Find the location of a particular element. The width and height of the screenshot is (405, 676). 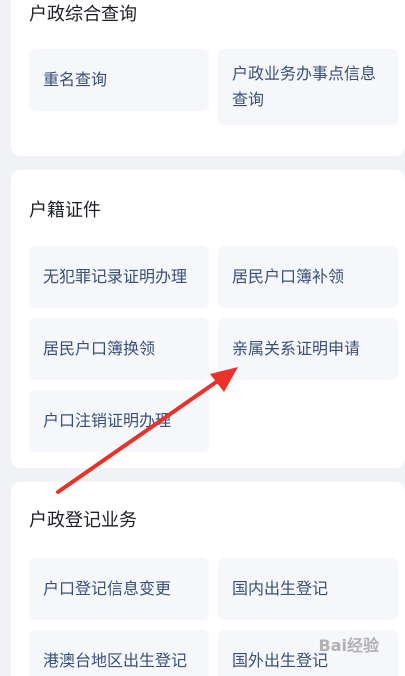

tile-household-cancellation-certificate: 户口注销证明办理 is located at coordinates (119, 421).